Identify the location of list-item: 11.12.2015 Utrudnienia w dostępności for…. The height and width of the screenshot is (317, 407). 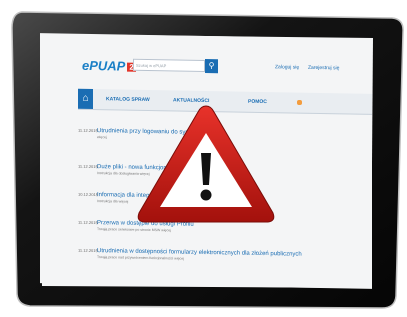
(198, 254).